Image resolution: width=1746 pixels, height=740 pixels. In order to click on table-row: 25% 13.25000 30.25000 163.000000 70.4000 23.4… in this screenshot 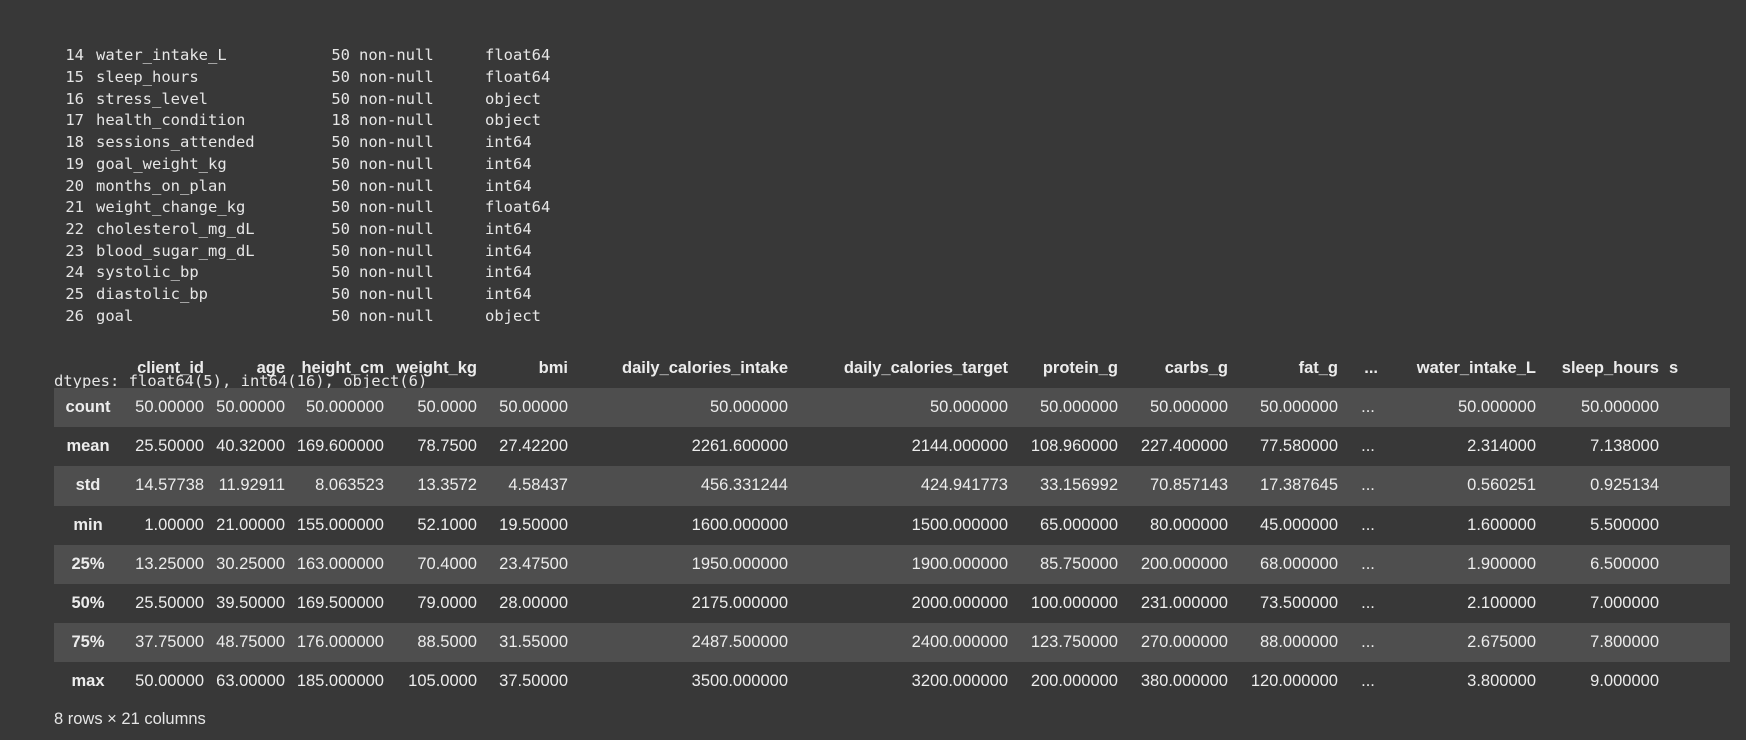, I will do `click(892, 564)`.